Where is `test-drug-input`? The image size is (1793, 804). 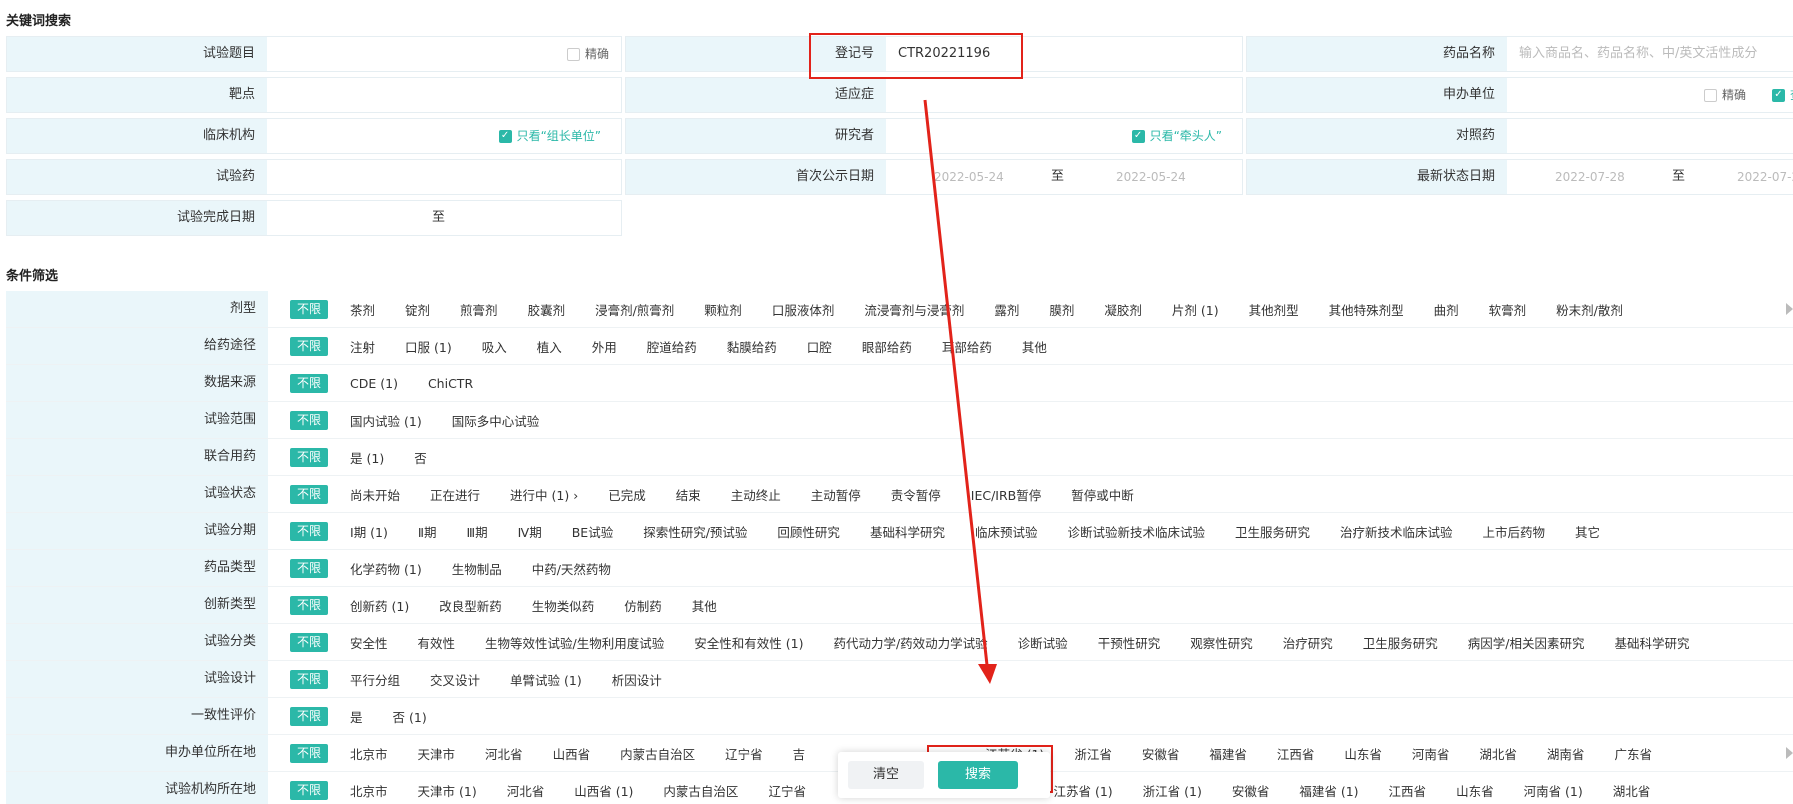 test-drug-input is located at coordinates (444, 177).